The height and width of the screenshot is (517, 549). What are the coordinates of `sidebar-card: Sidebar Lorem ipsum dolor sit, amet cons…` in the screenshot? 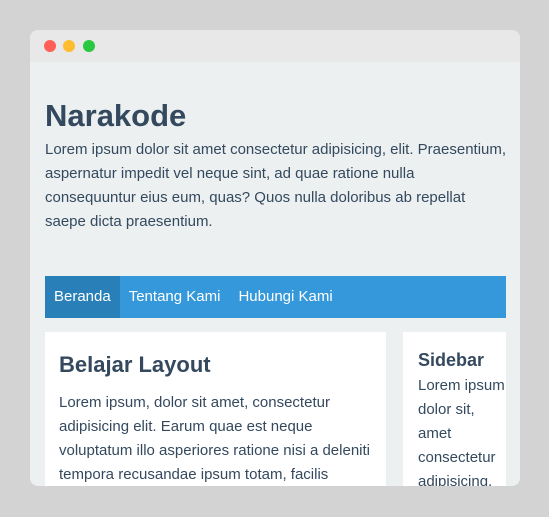 It's located at (454, 409).